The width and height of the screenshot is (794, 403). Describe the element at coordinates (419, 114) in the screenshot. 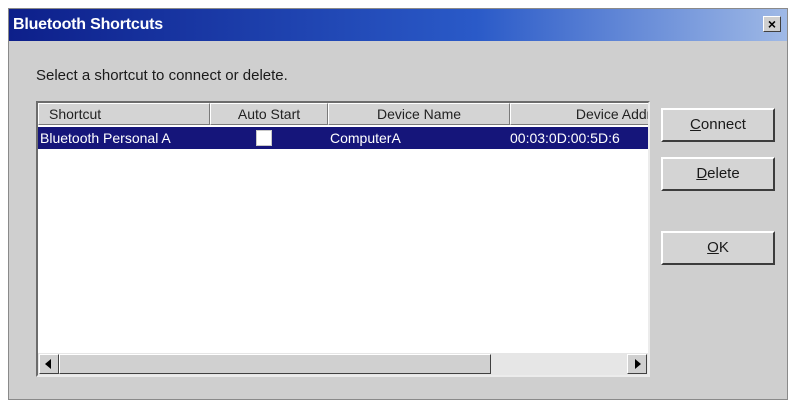

I see `column-header-device-name: Device Name` at that location.